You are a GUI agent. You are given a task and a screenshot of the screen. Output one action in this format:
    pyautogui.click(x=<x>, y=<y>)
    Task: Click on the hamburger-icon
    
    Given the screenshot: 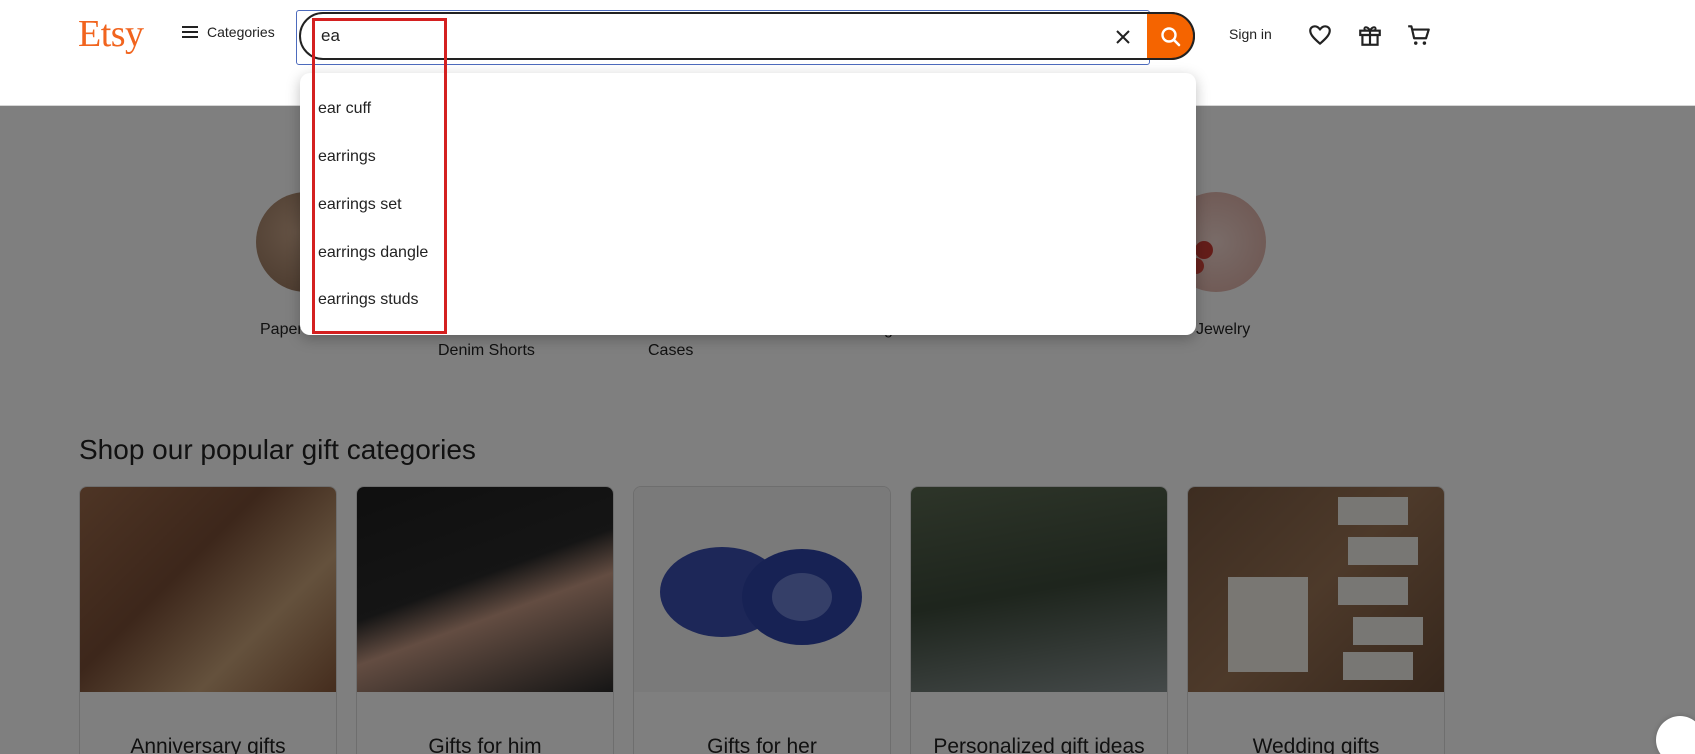 What is the action you would take?
    pyautogui.click(x=190, y=32)
    